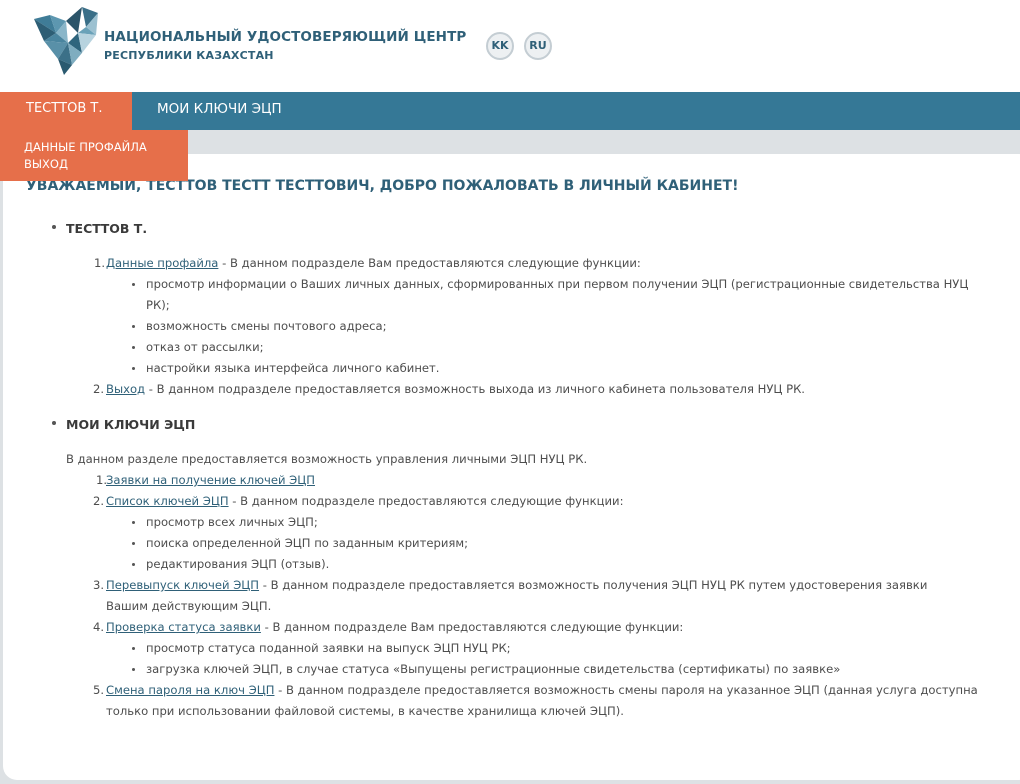 This screenshot has height=784, width=1020. What do you see at coordinates (131, 424) in the screenshot?
I see `section-title: МОИ КЛЮЧИ ЭЦП` at bounding box center [131, 424].